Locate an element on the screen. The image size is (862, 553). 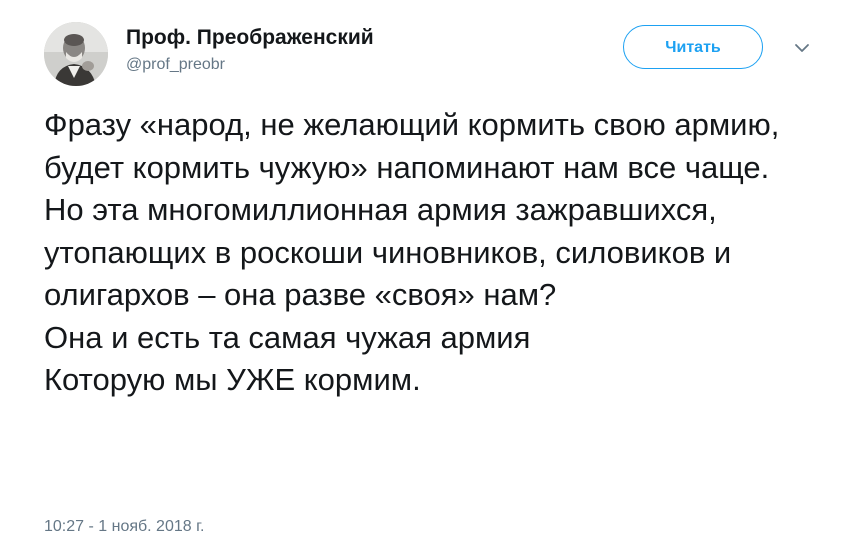
chevron-down-icon is located at coordinates (802, 48).